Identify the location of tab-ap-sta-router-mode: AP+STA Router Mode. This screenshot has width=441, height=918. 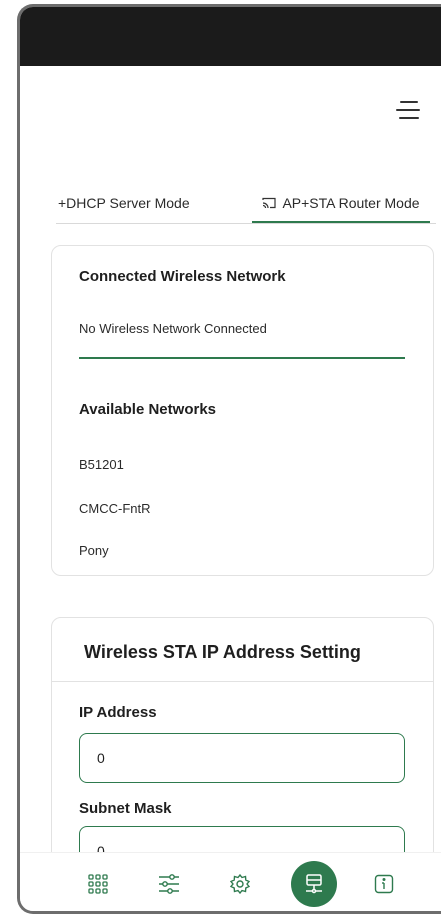
(341, 205).